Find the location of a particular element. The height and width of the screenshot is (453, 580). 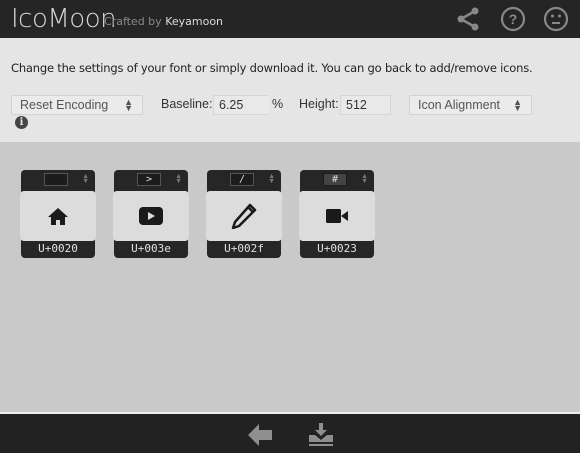

smiley-icon is located at coordinates (556, 19).